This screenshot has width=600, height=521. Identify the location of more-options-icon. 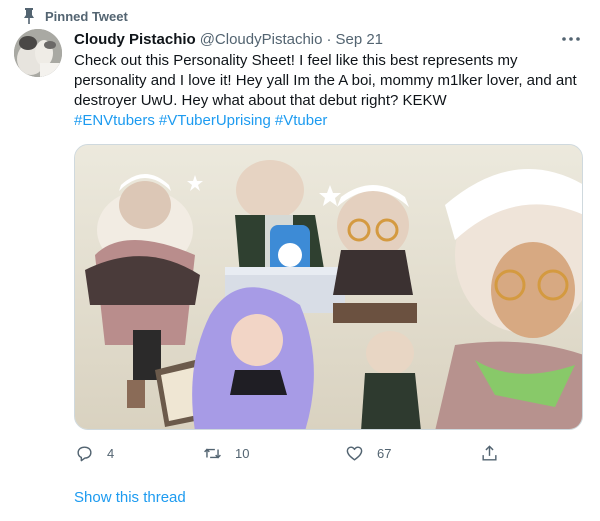
(571, 39).